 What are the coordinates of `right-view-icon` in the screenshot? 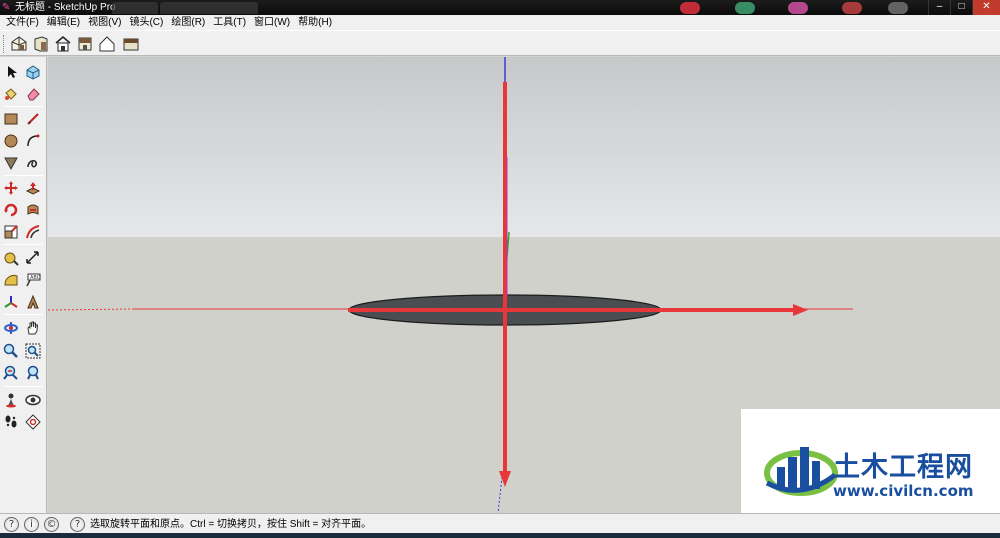 It's located at (85, 44).